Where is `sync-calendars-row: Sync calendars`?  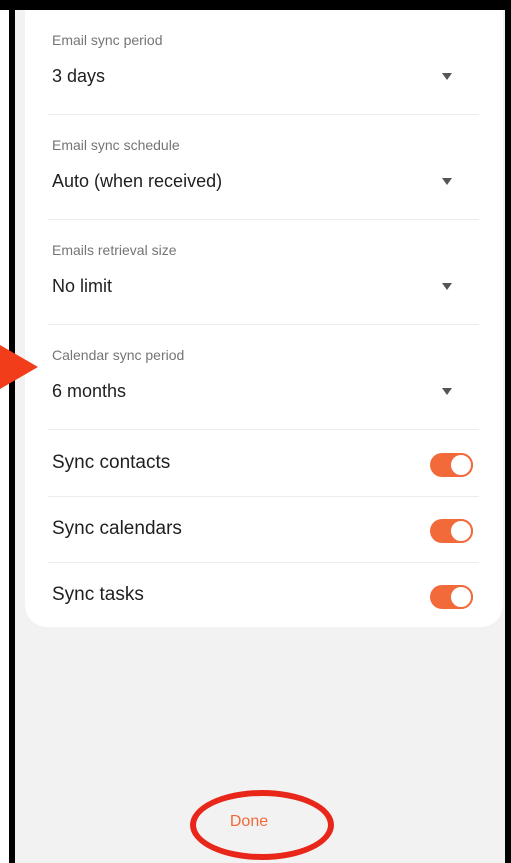 sync-calendars-row: Sync calendars is located at coordinates (263, 530).